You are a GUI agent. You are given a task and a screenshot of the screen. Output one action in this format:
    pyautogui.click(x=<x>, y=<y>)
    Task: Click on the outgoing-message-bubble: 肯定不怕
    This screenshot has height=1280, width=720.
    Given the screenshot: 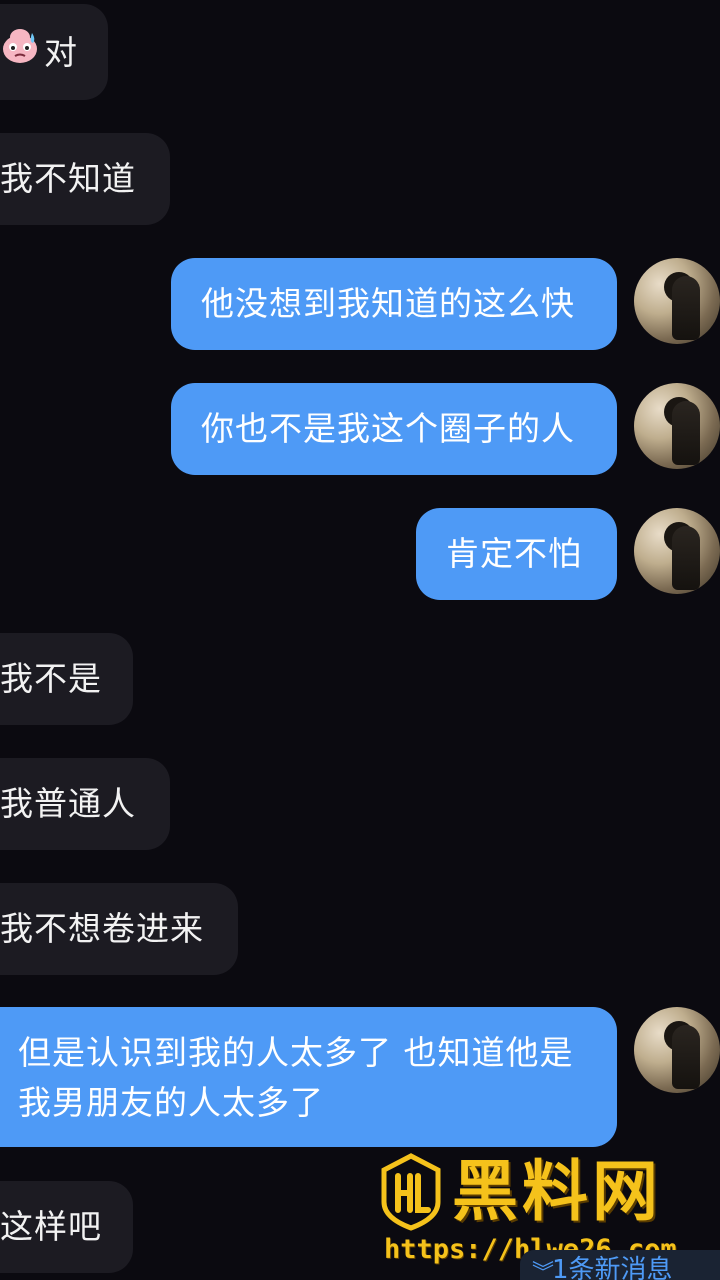 What is the action you would take?
    pyautogui.click(x=516, y=554)
    